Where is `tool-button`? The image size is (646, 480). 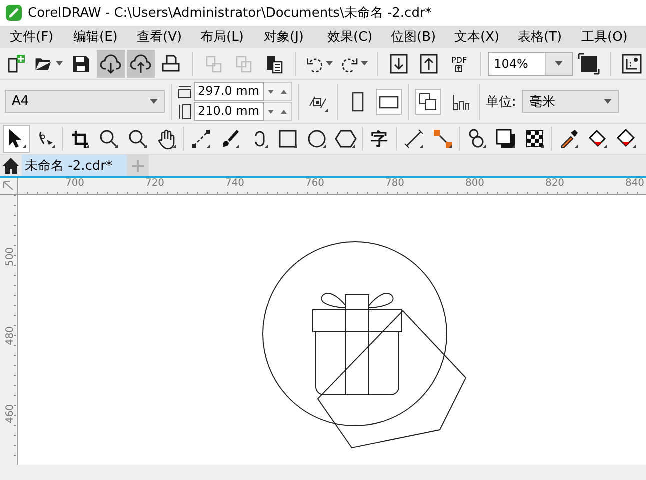
tool-button is located at coordinates (16, 139).